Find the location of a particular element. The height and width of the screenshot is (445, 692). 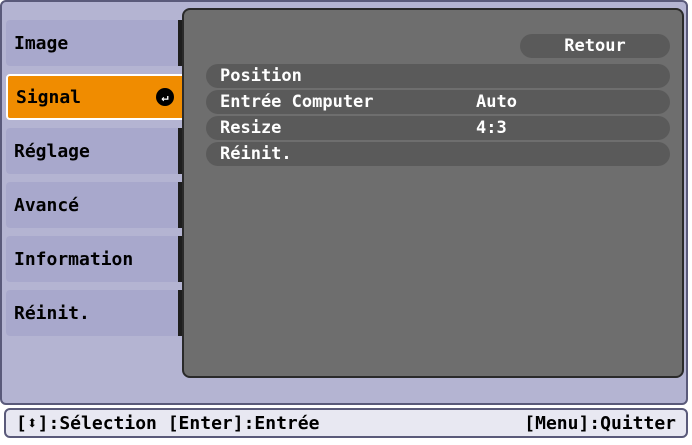

submenu-item-label: Réinit. is located at coordinates (256, 154).